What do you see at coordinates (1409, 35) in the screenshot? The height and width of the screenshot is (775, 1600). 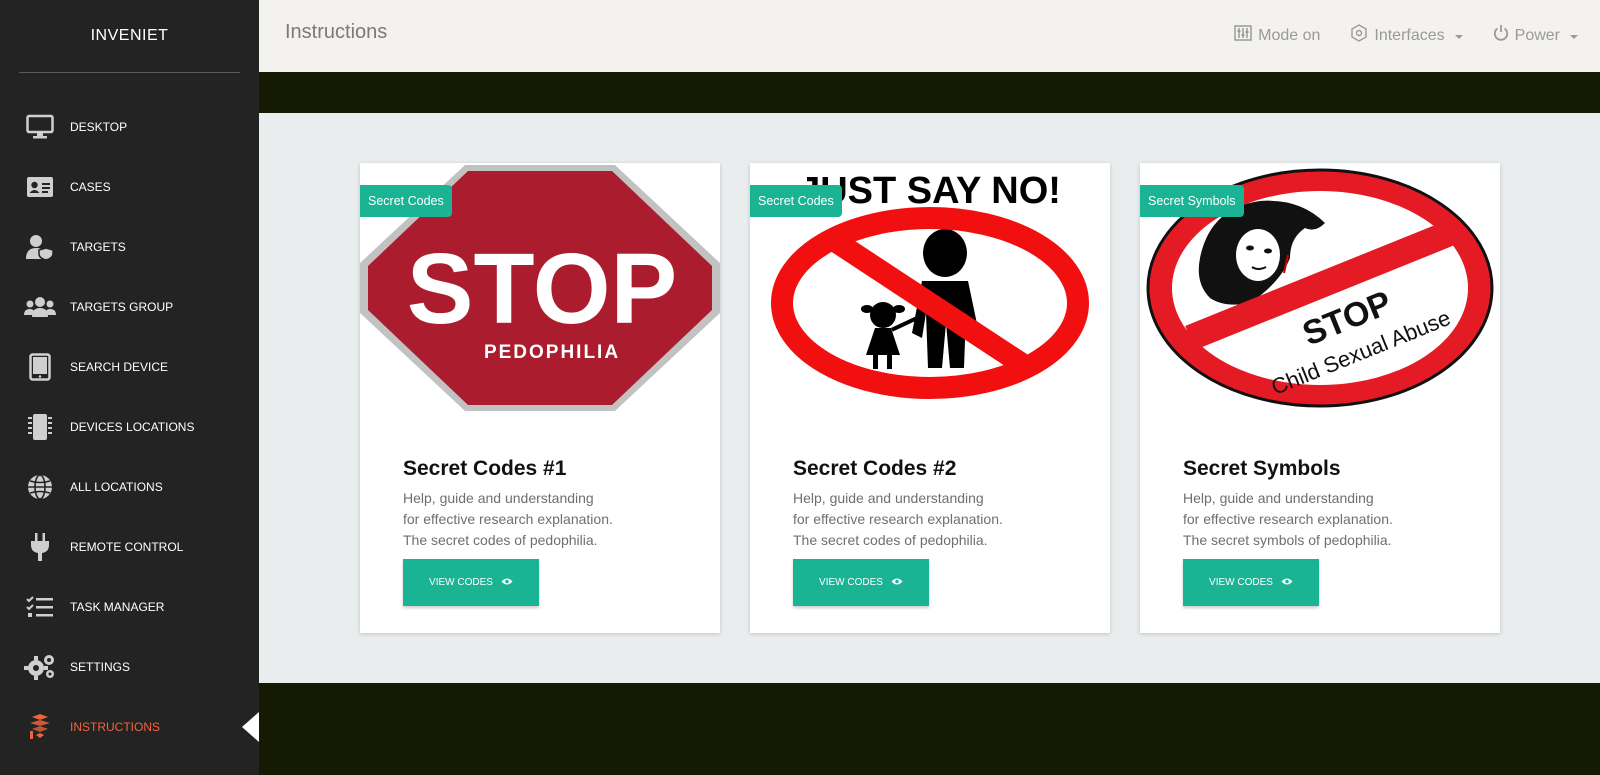 I see `interfaces-label: Interfaces` at bounding box center [1409, 35].